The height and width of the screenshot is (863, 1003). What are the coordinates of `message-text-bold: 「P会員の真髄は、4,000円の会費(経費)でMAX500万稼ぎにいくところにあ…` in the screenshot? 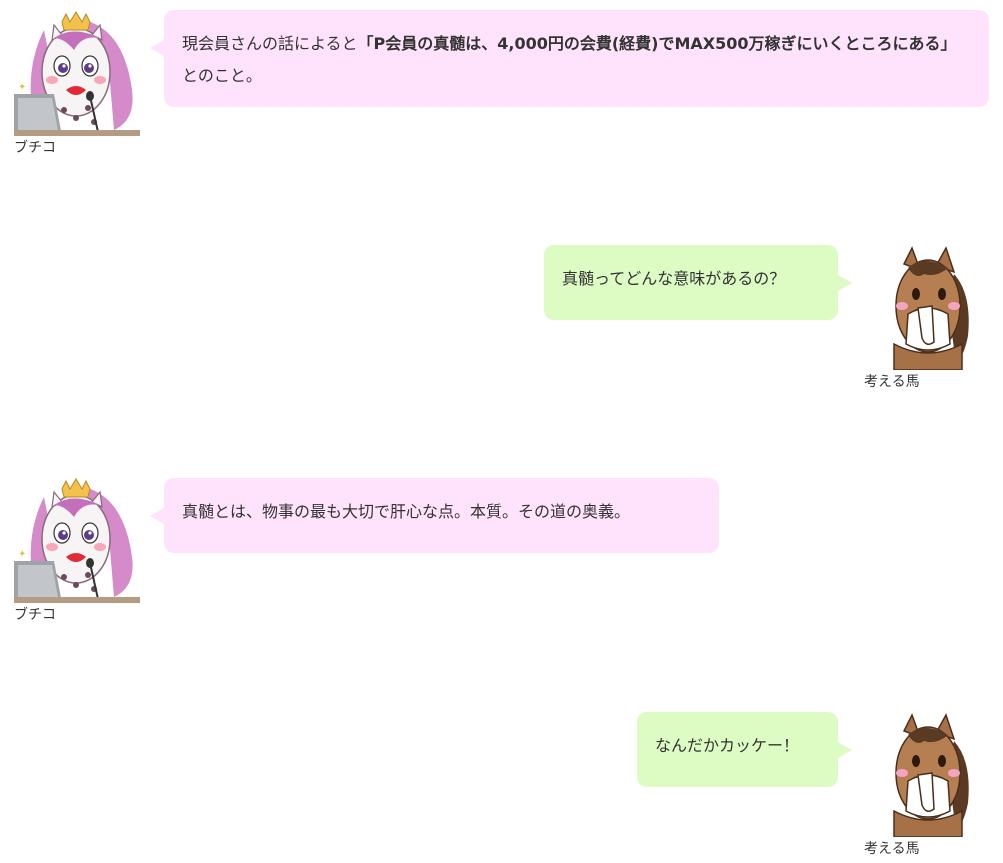 It's located at (657, 43).